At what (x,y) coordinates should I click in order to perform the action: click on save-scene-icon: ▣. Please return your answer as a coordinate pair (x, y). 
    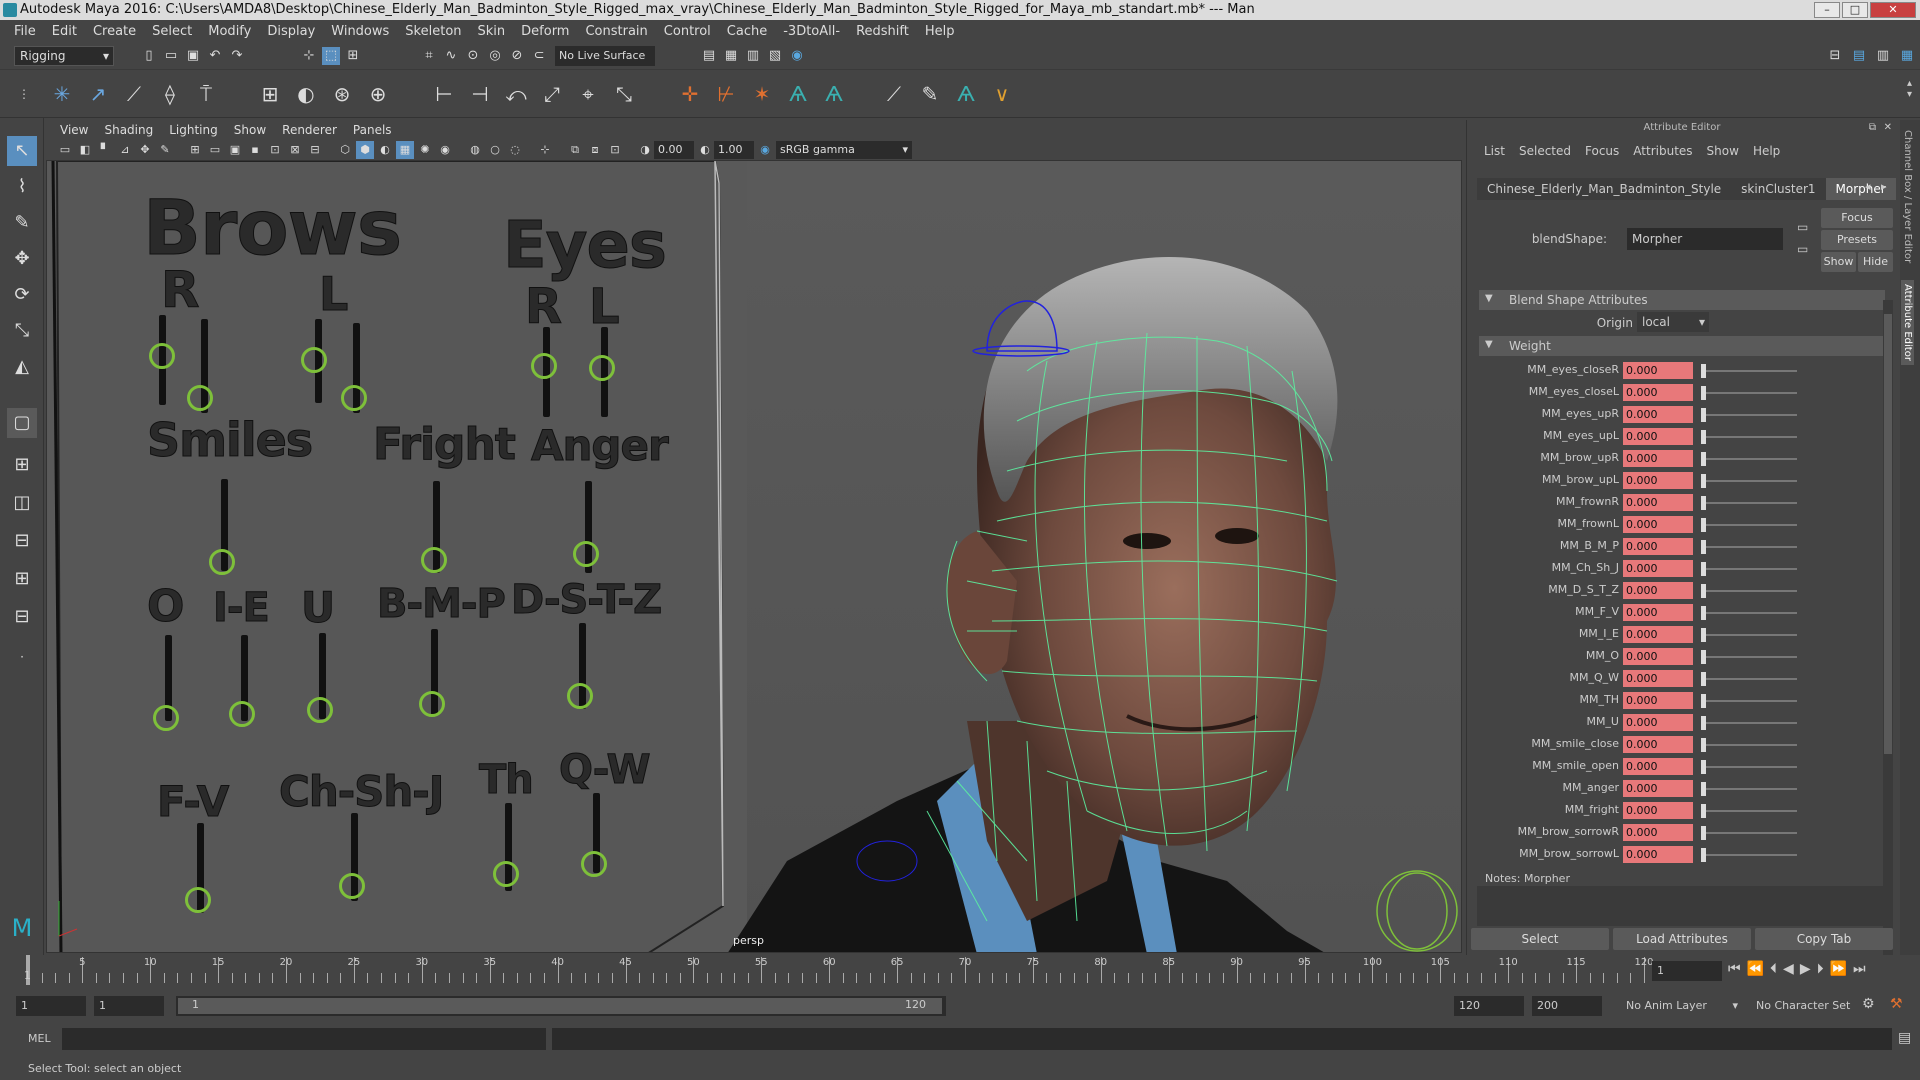
    Looking at the image, I should click on (193, 56).